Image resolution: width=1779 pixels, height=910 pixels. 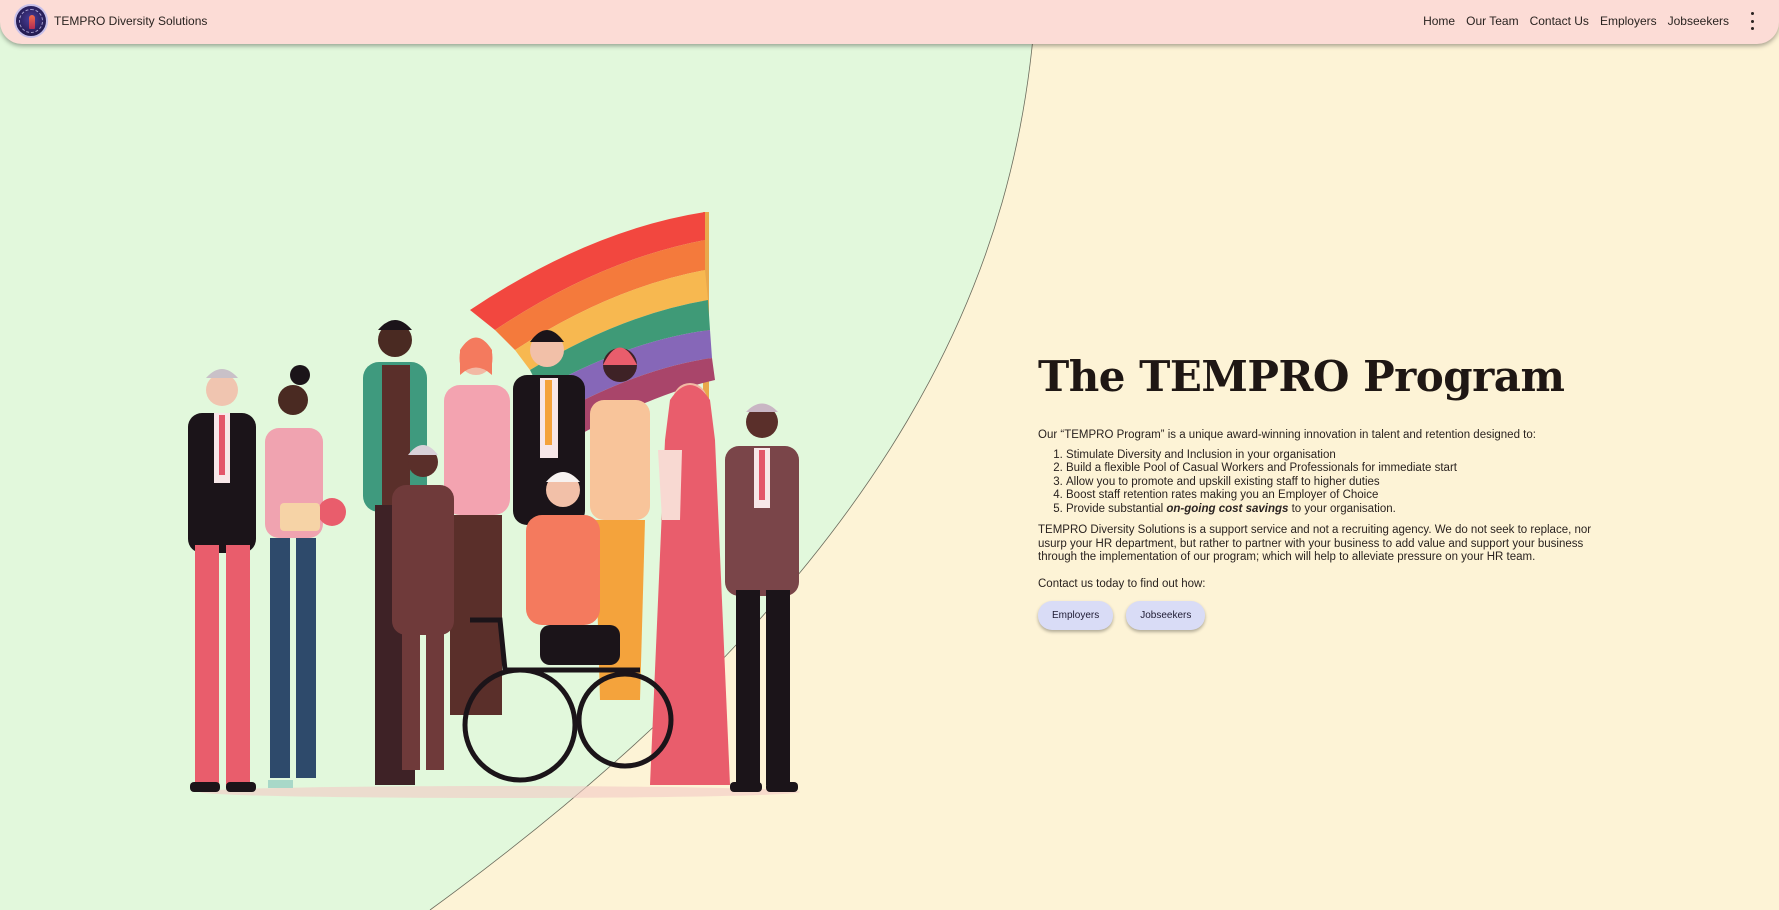 I want to click on nav-employers: Employers, so click(x=1628, y=21).